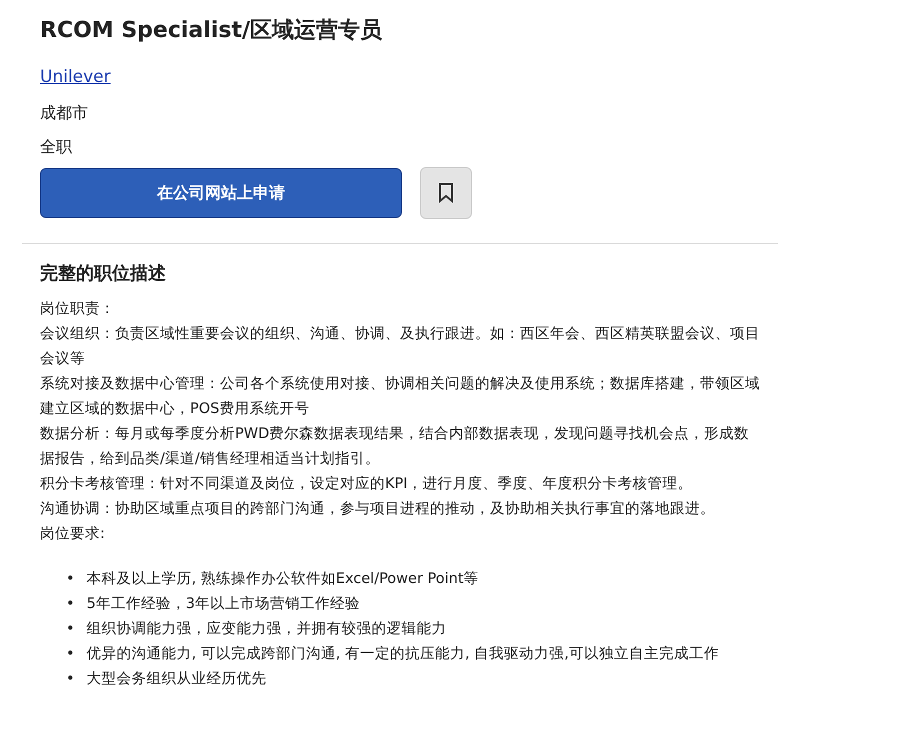  What do you see at coordinates (378, 509) in the screenshot?
I see `description-paragraph: 沟通协调：协助区域重点项目的跨部门沟通，参与项目进程的推动，及协助相关执行事宜的落地跟进。` at bounding box center [378, 509].